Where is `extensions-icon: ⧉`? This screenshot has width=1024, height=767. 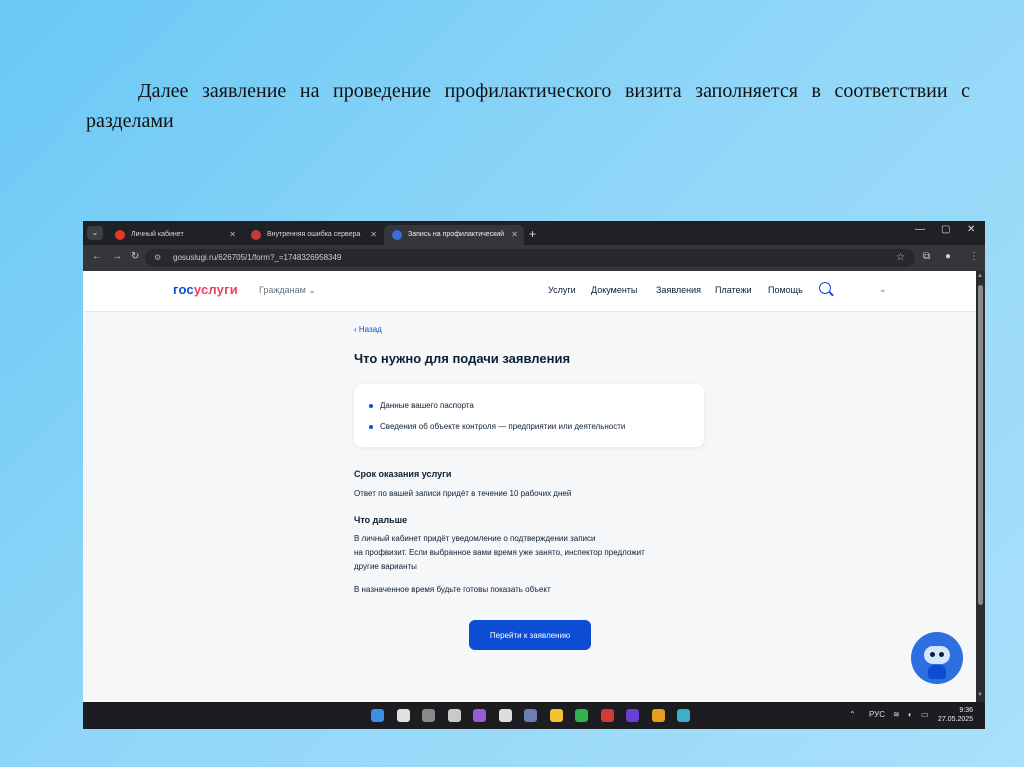 extensions-icon: ⧉ is located at coordinates (926, 256).